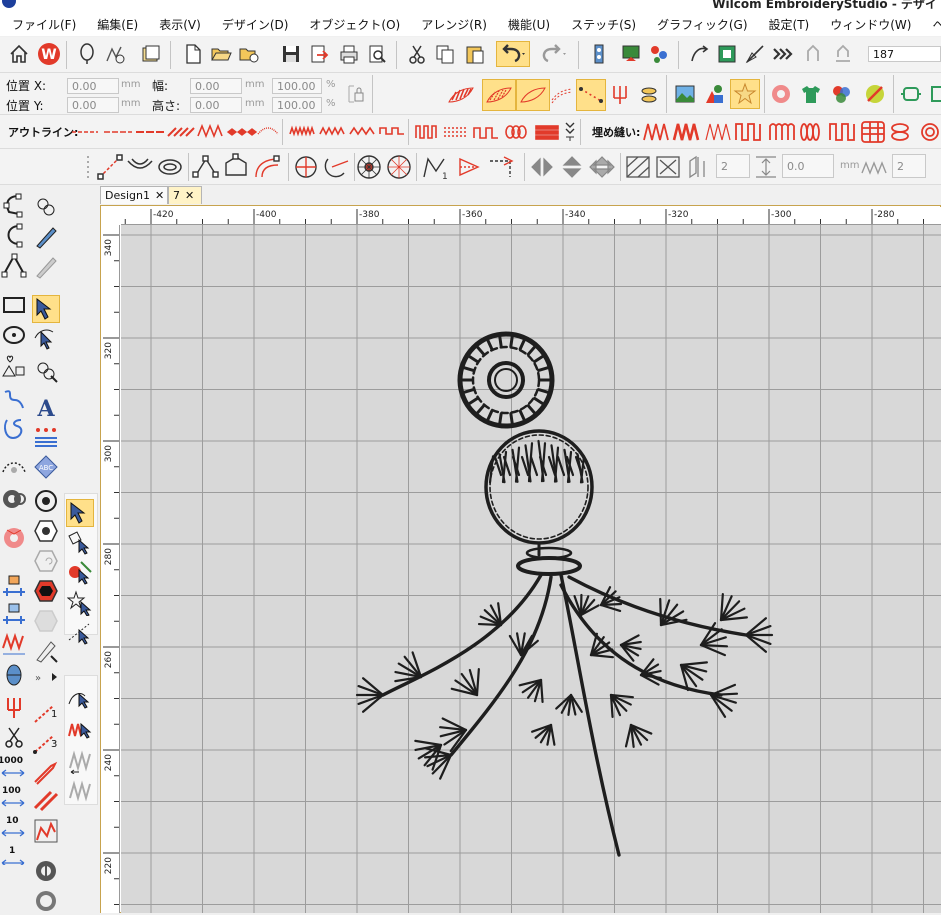 This screenshot has height=915, width=941. Describe the element at coordinates (93, 105) in the screenshot. I see `pos-y-field: 0.00` at that location.